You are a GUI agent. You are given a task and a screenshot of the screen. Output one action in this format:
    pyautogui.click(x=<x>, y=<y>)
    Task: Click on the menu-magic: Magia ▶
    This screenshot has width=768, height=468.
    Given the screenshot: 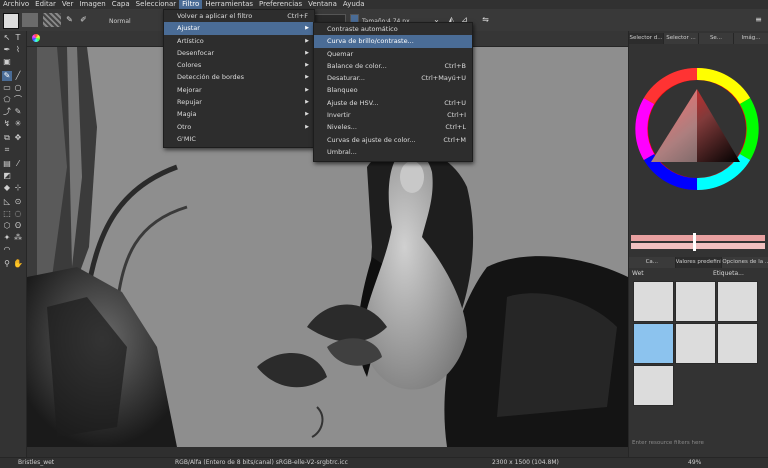 What is the action you would take?
    pyautogui.click(x=239, y=114)
    